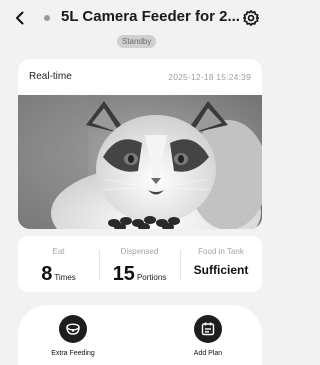  What do you see at coordinates (73, 329) in the screenshot?
I see `food-bowl-icon` at bounding box center [73, 329].